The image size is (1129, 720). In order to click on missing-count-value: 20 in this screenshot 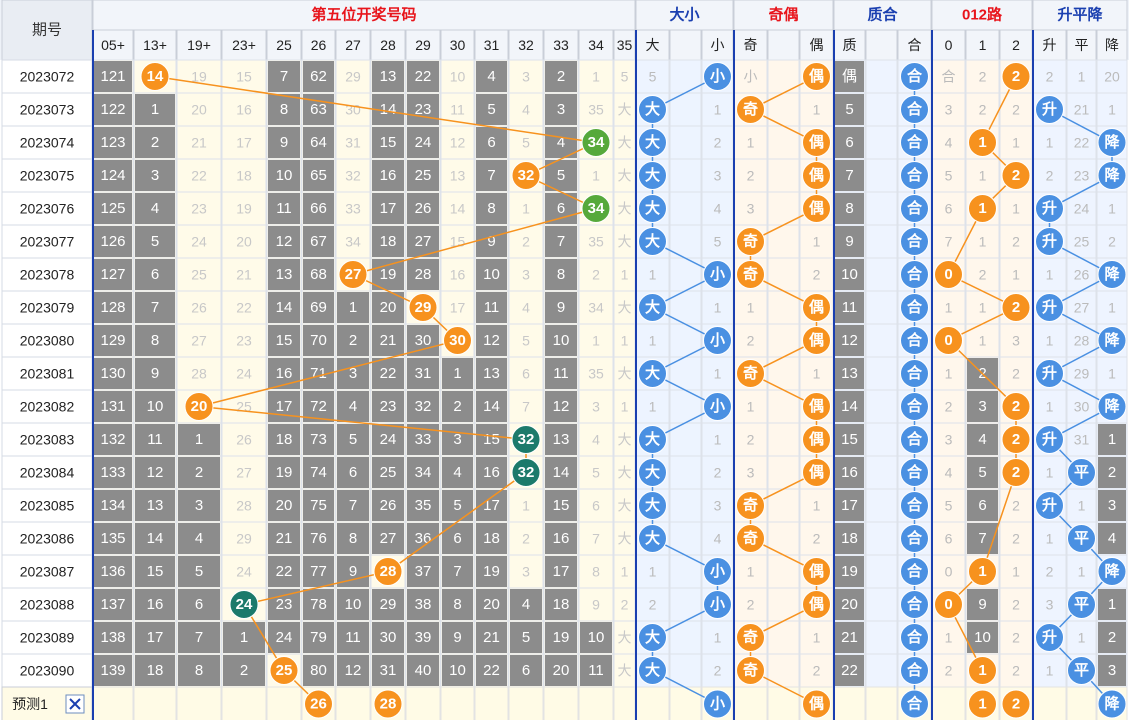, I will do `click(199, 110)`.